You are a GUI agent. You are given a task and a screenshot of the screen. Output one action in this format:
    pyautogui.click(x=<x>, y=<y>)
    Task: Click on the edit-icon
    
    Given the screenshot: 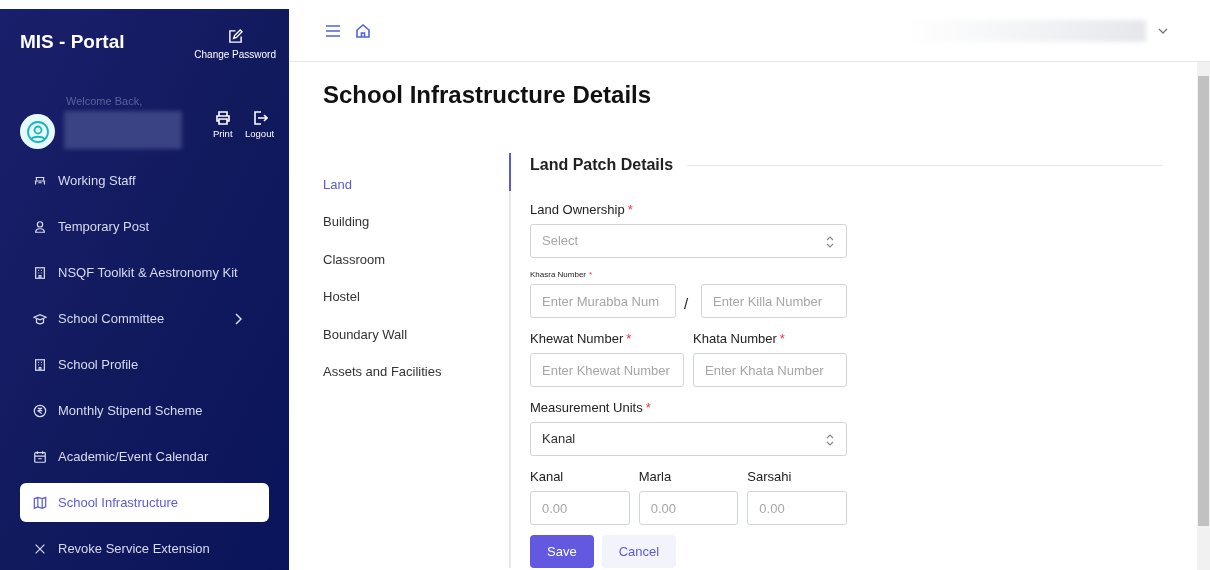 What is the action you would take?
    pyautogui.click(x=235, y=36)
    